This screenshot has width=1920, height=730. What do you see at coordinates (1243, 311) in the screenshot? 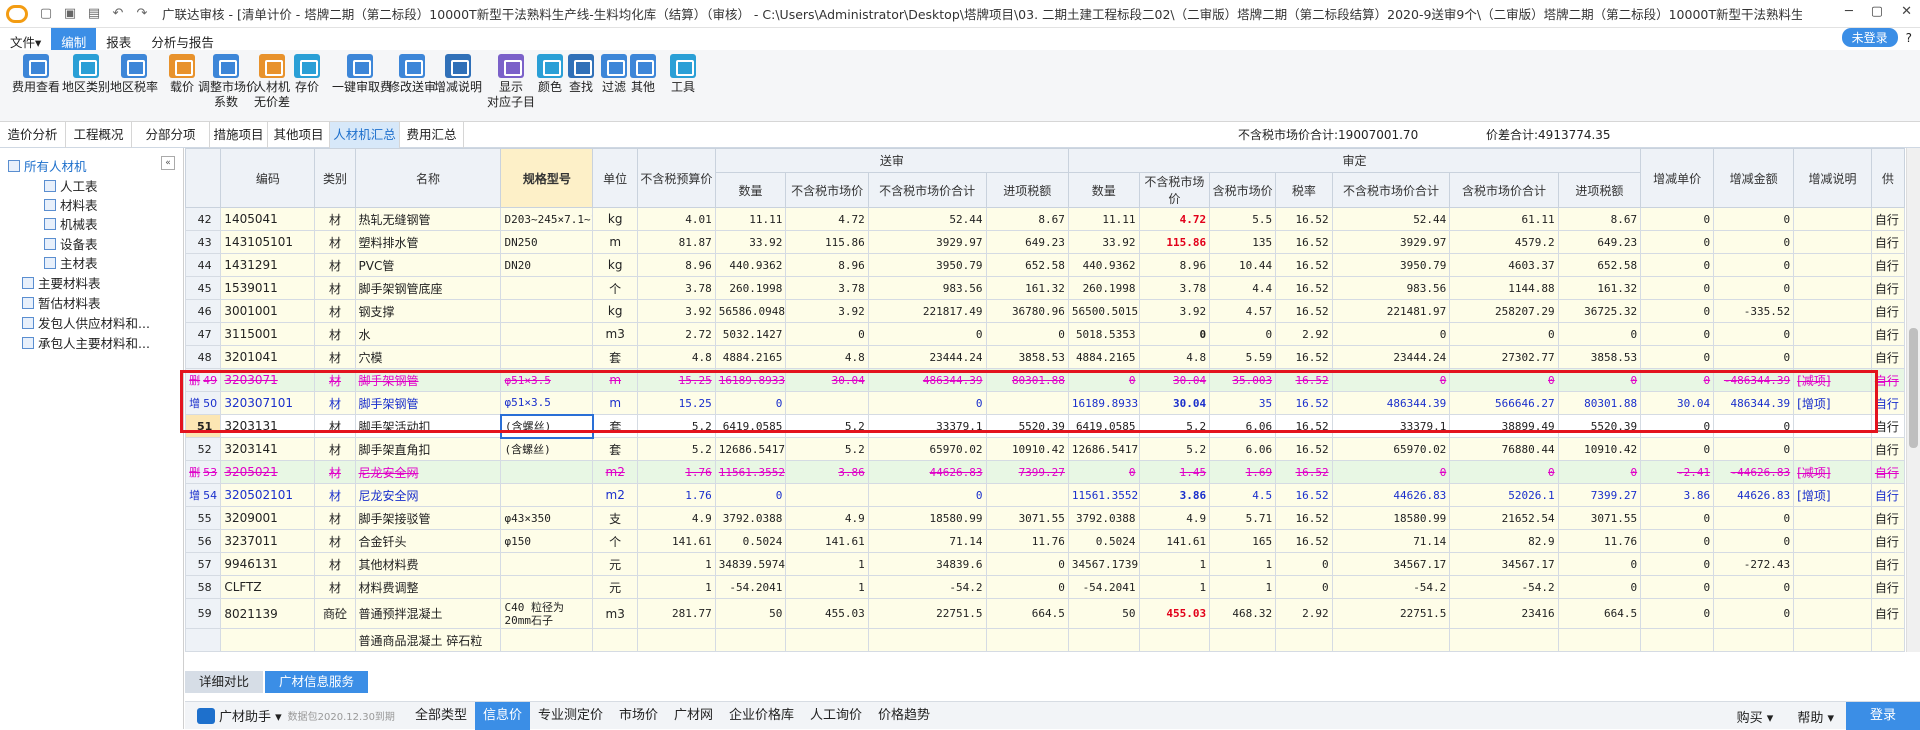
I see `cell-aptax: 4.57` at bounding box center [1243, 311].